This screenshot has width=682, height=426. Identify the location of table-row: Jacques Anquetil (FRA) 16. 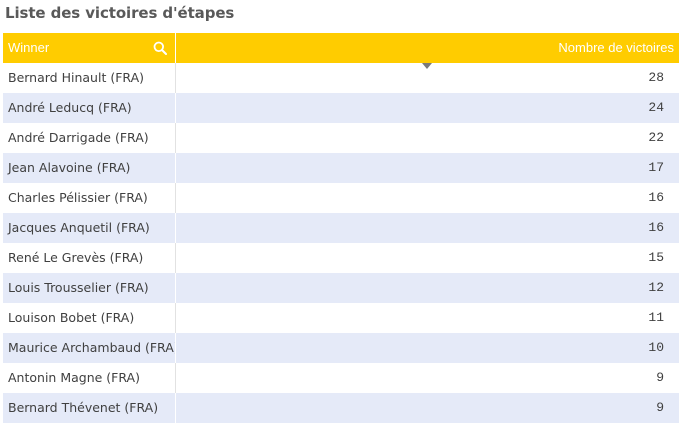
(341, 228).